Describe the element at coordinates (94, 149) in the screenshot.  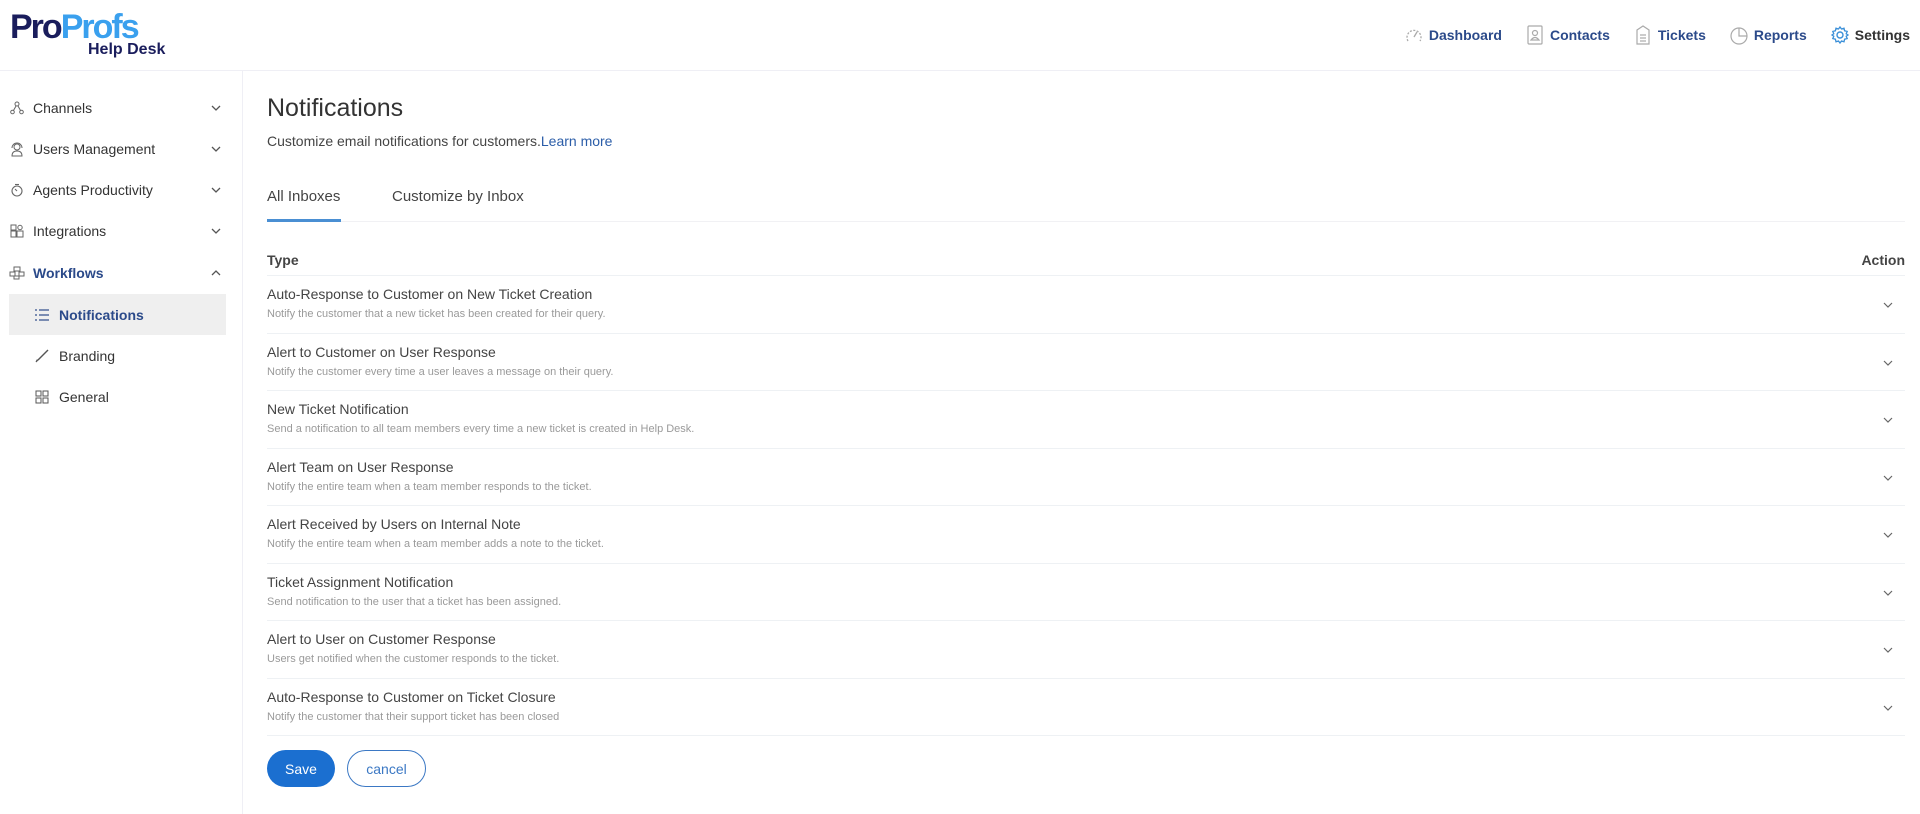
I see `sidebar-item-label: Users Management` at that location.